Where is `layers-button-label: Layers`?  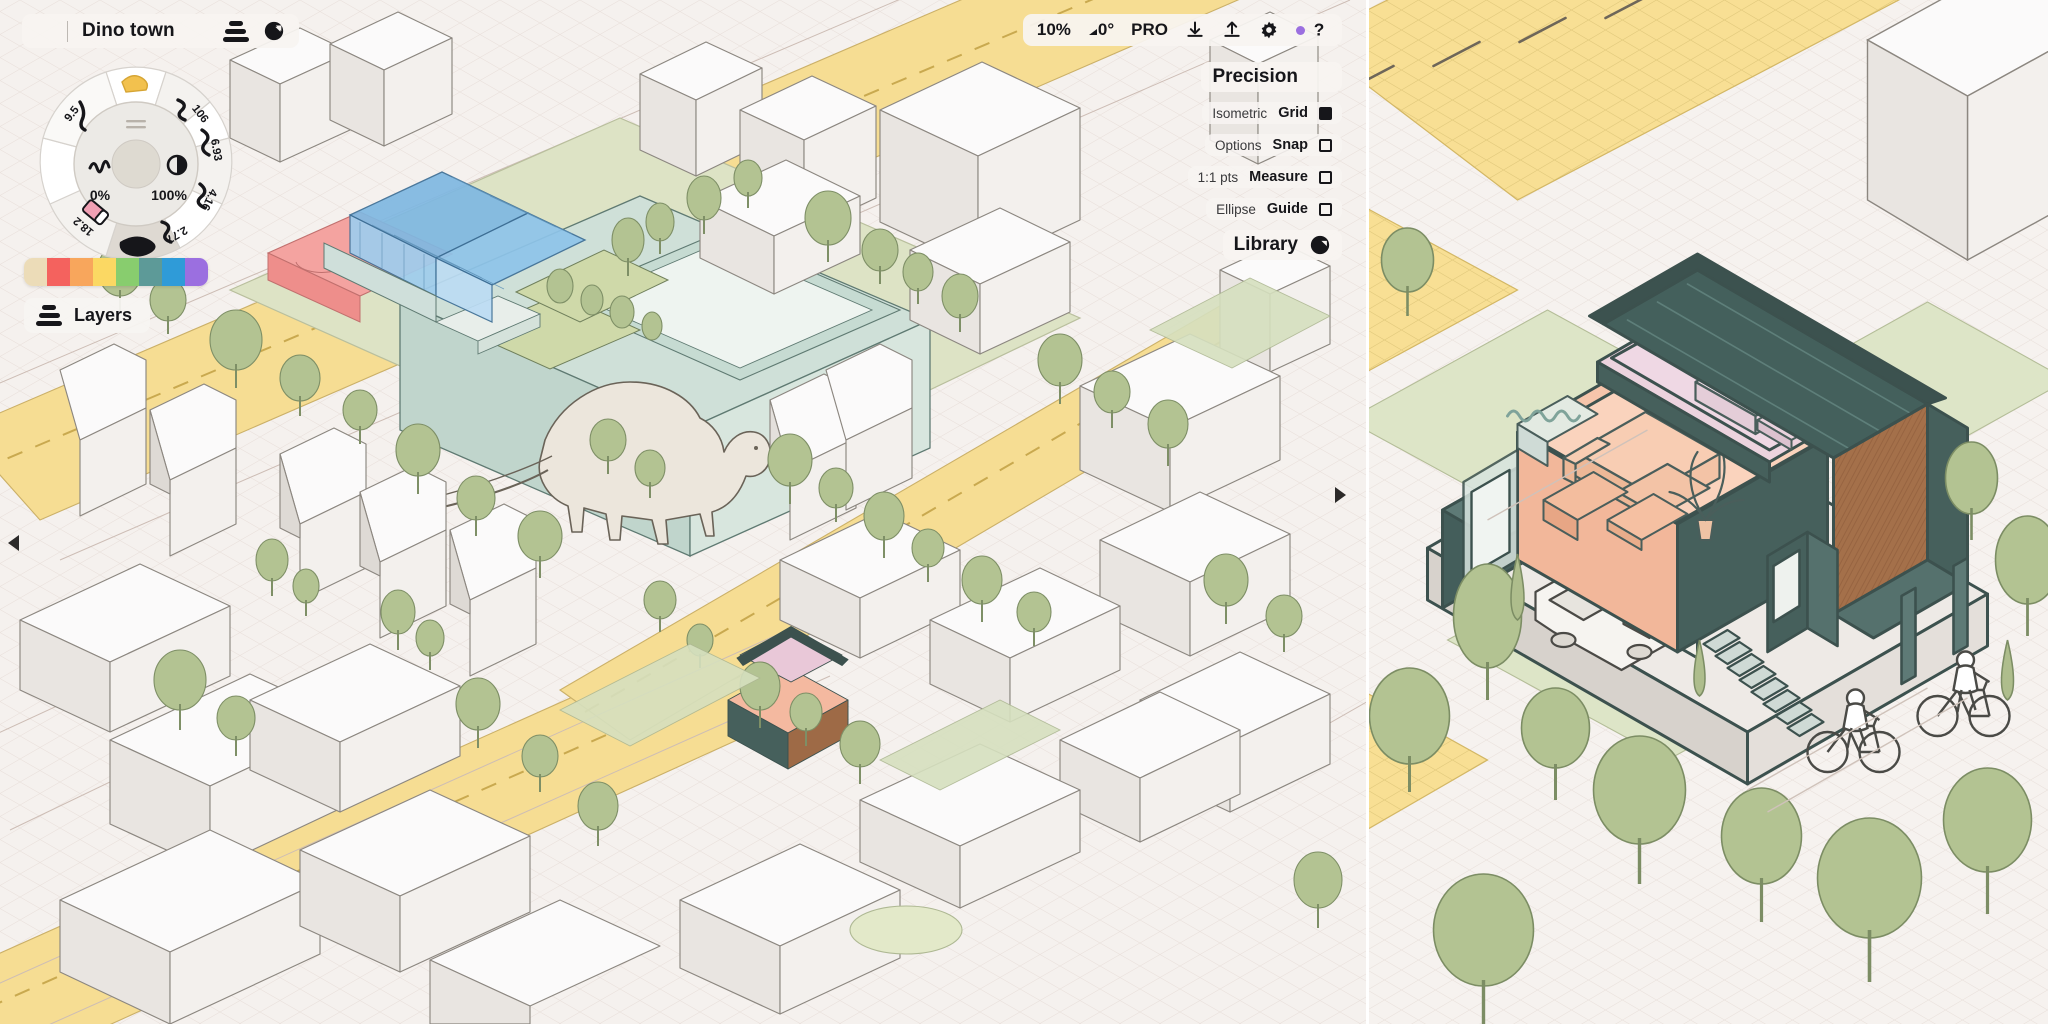
layers-button-label: Layers is located at coordinates (103, 315).